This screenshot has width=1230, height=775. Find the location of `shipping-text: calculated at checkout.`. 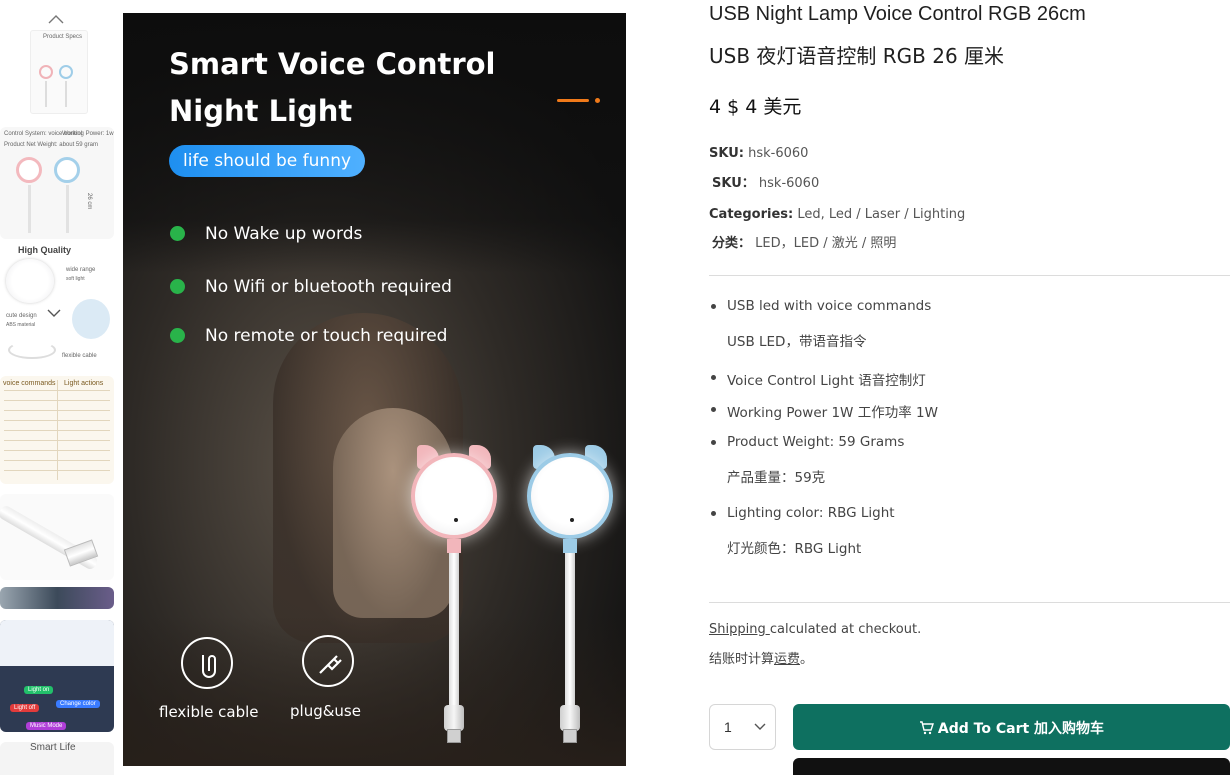

shipping-text: calculated at checkout. is located at coordinates (845, 629).